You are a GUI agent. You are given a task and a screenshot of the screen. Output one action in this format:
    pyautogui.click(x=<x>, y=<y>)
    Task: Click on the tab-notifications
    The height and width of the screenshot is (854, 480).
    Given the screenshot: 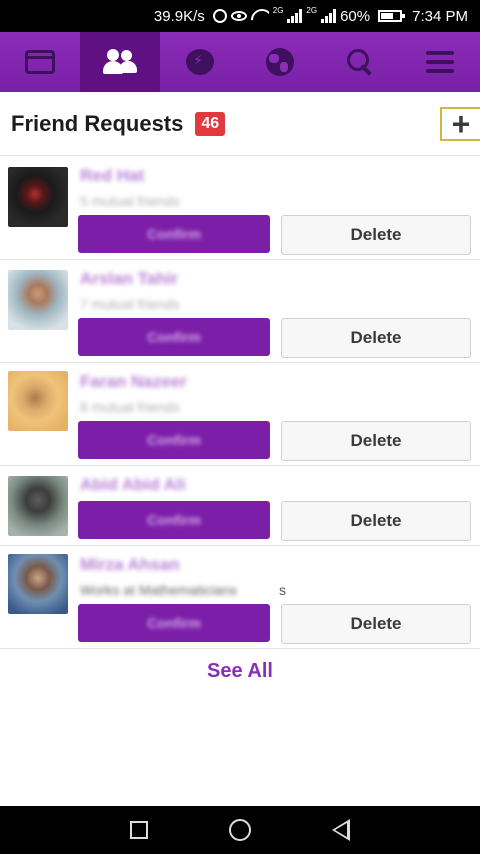 What is the action you would take?
    pyautogui.click(x=280, y=62)
    